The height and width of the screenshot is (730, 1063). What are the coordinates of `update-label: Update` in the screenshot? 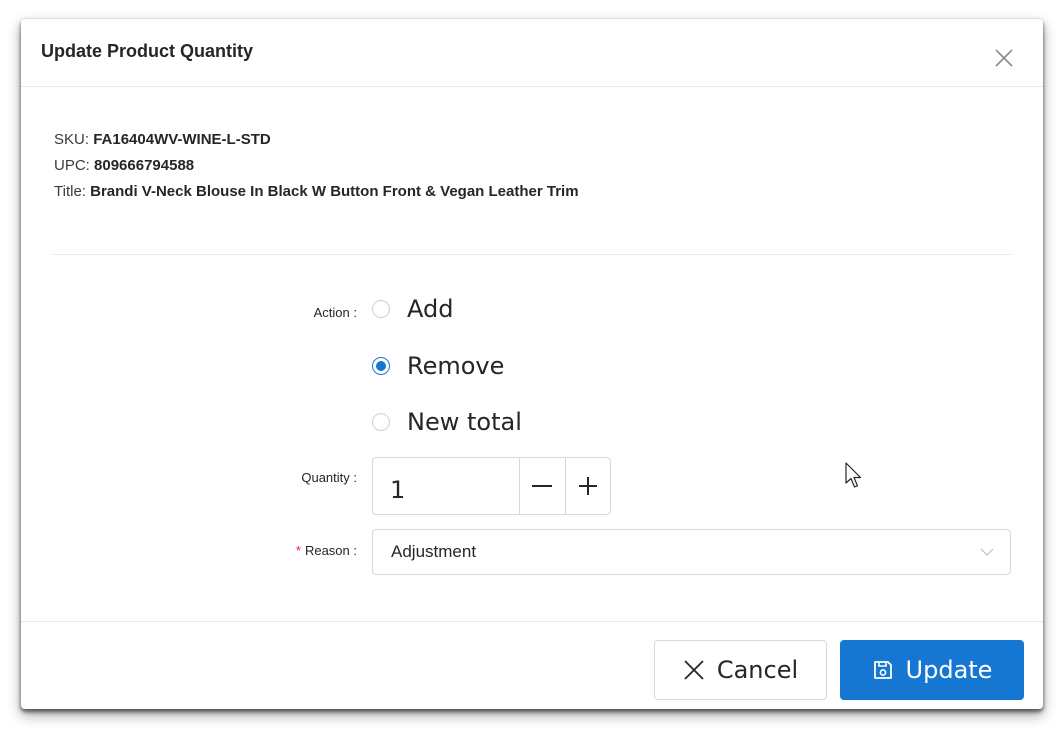 It's located at (949, 670).